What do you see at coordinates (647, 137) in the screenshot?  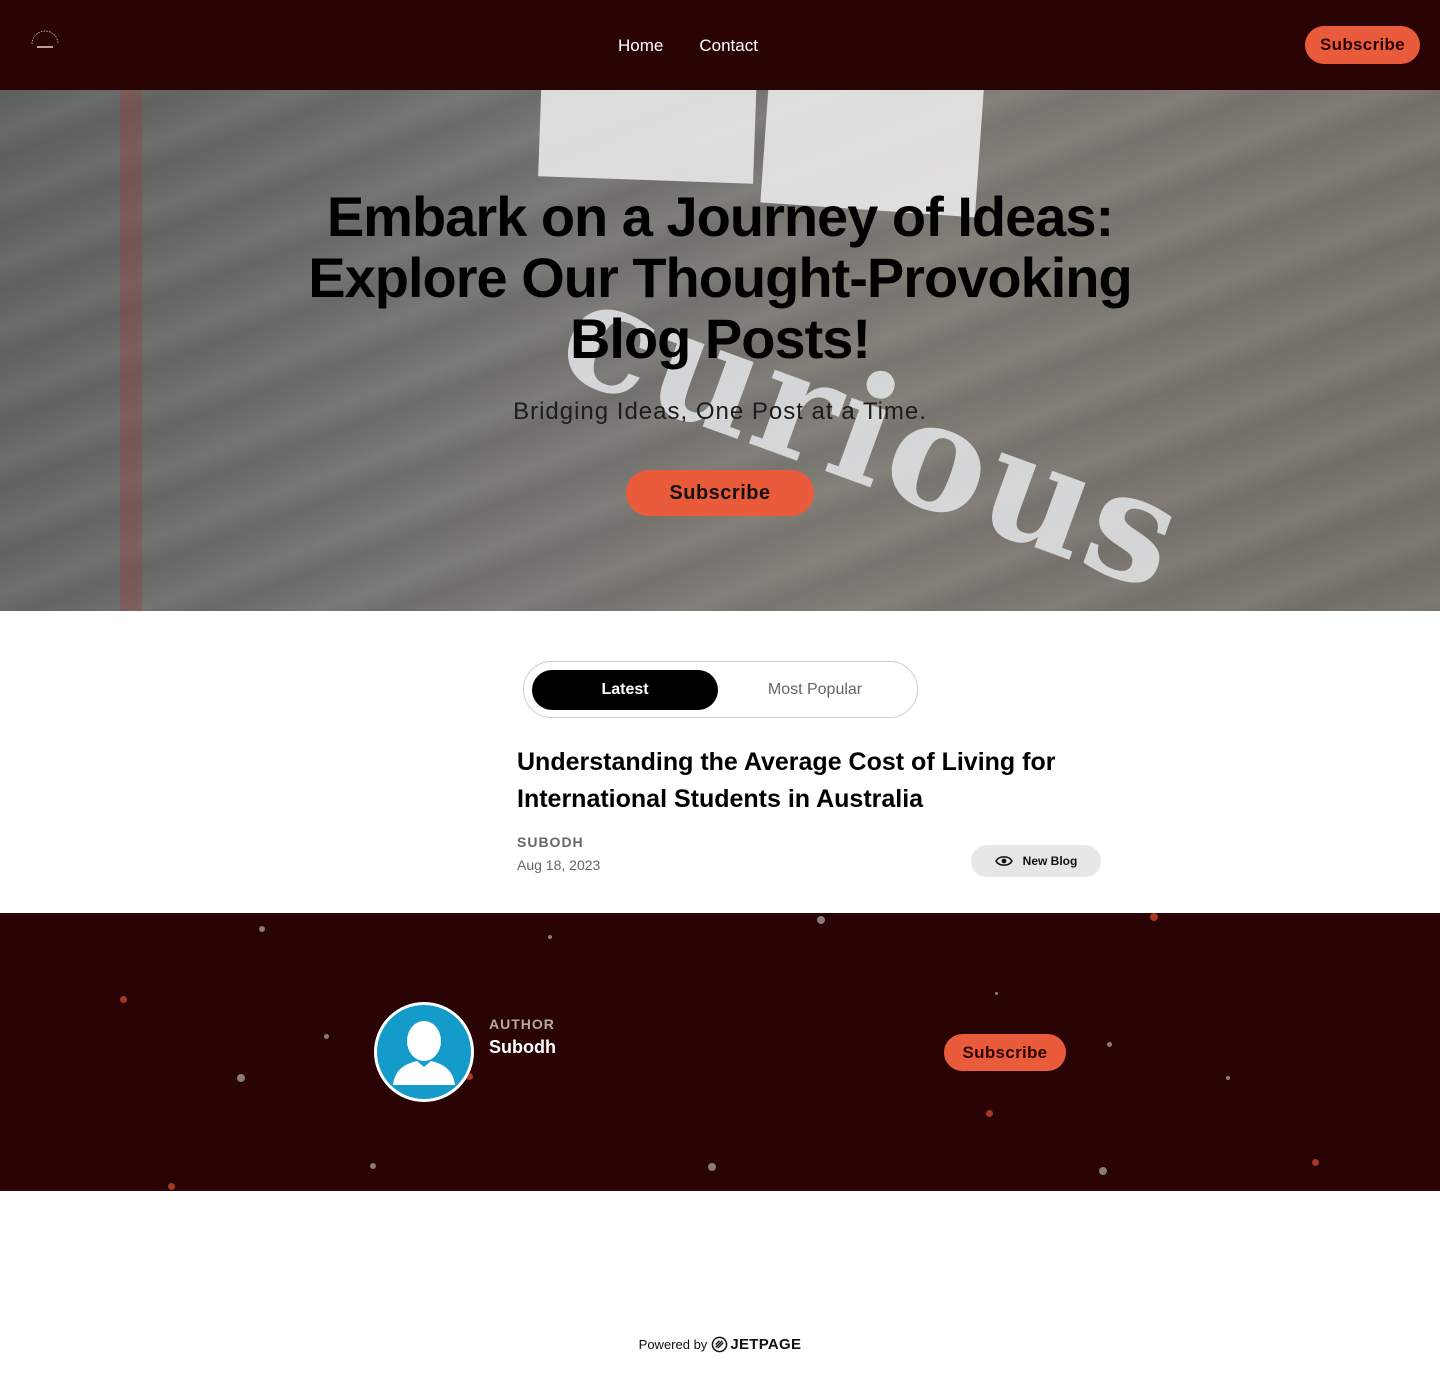 I see `hero-notice-paper` at bounding box center [647, 137].